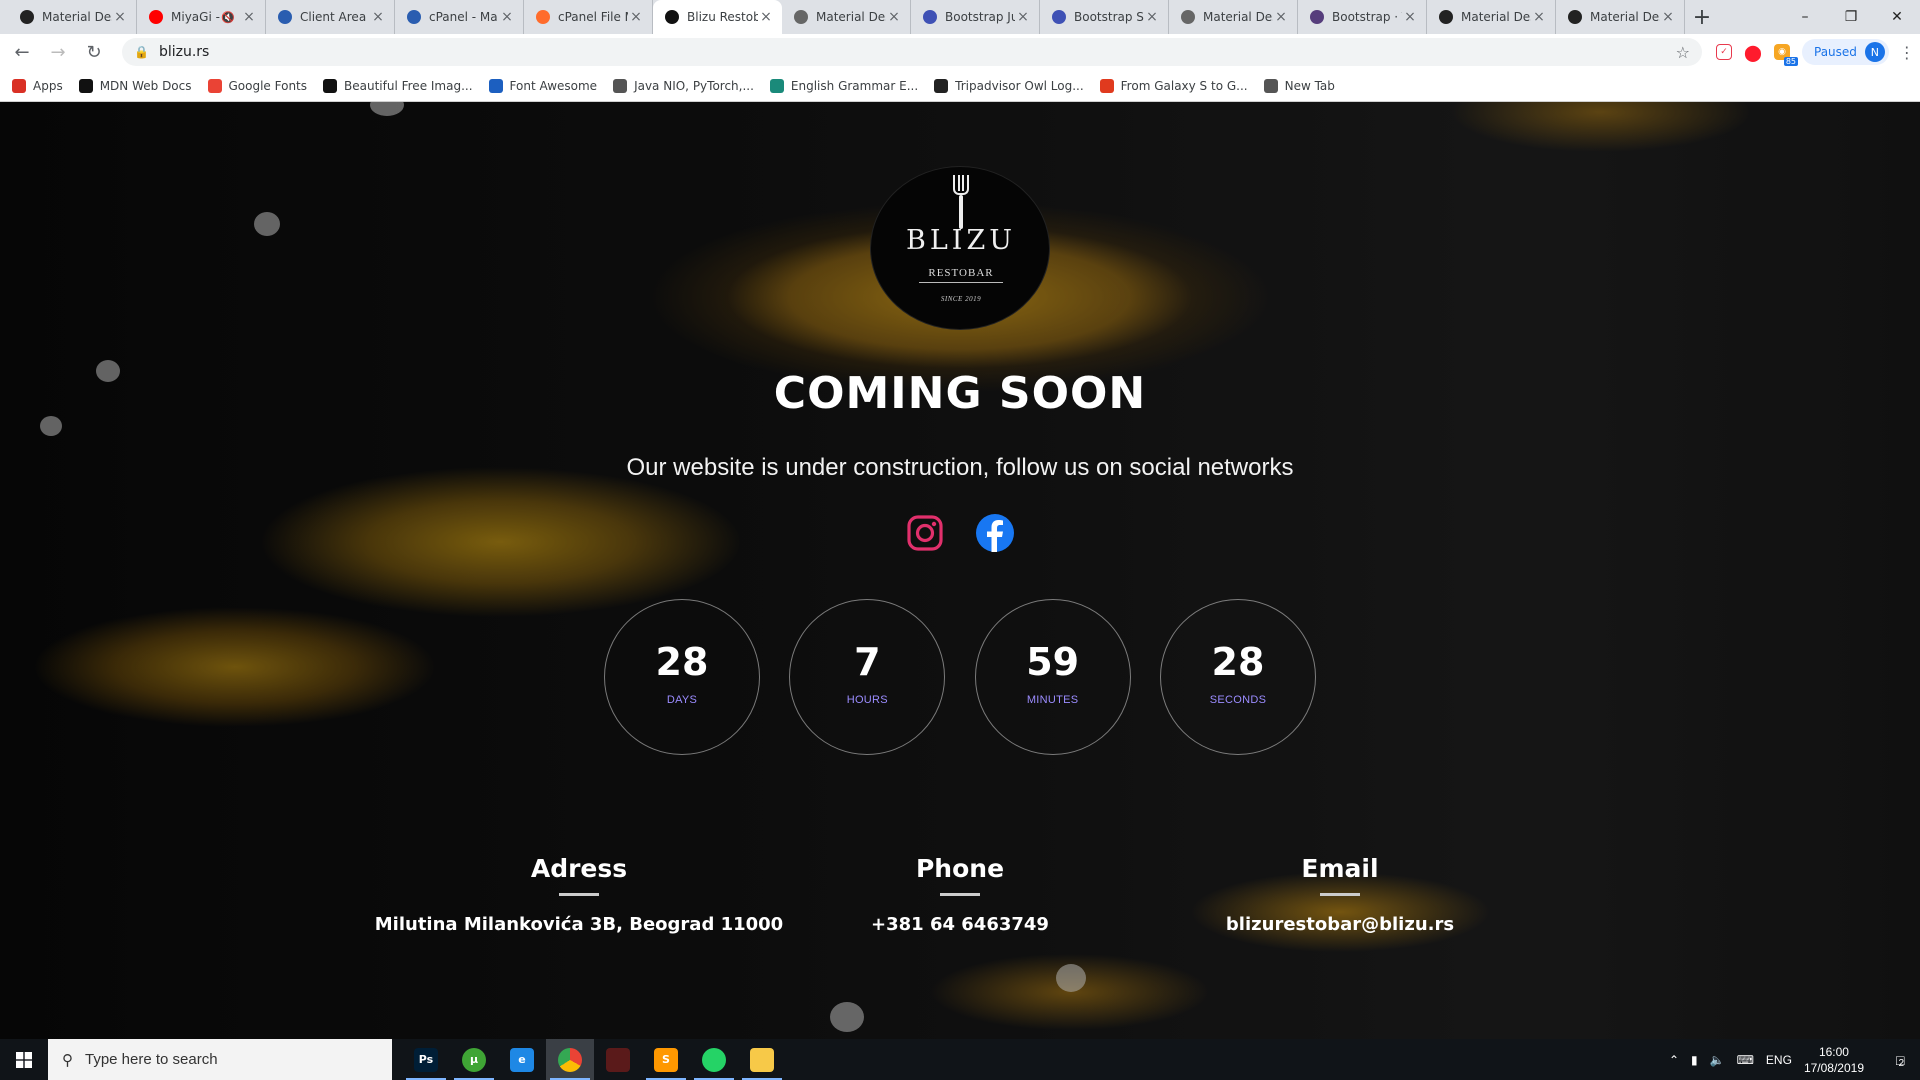 The height and width of the screenshot is (1080, 1920). Describe the element at coordinates (1724, 52) in the screenshot. I see `extension-pocket-icon: ✓` at that location.